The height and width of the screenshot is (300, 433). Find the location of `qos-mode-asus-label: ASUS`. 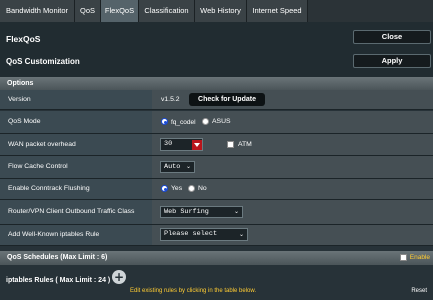

qos-mode-asus-label: ASUS is located at coordinates (221, 121).